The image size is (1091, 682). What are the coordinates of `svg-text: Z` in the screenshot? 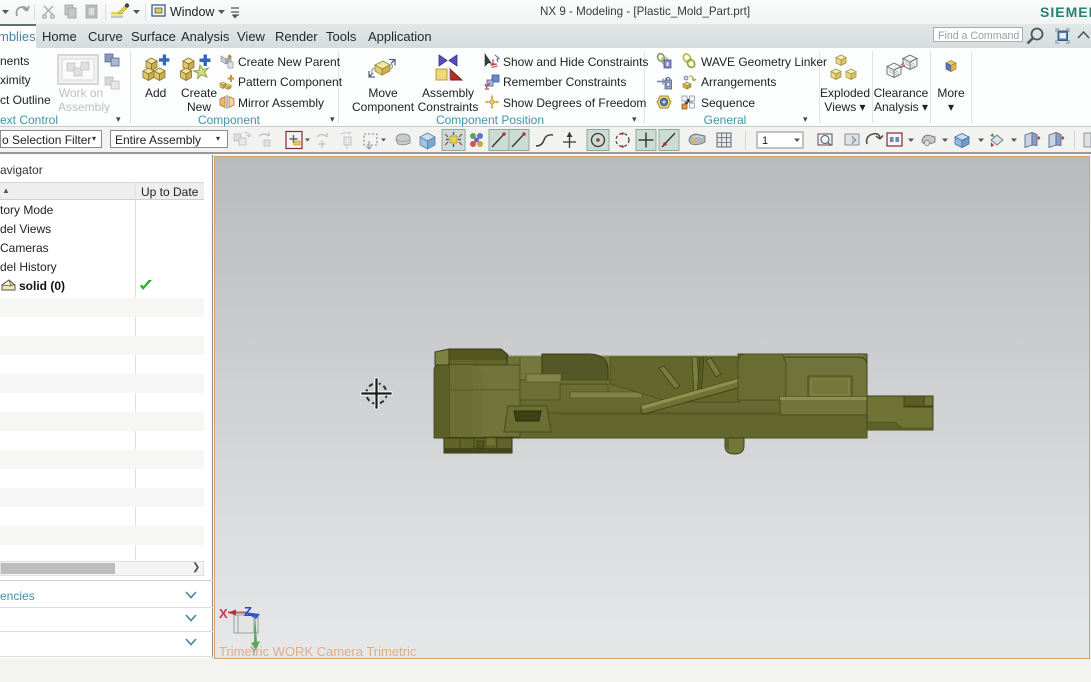 It's located at (248, 611).